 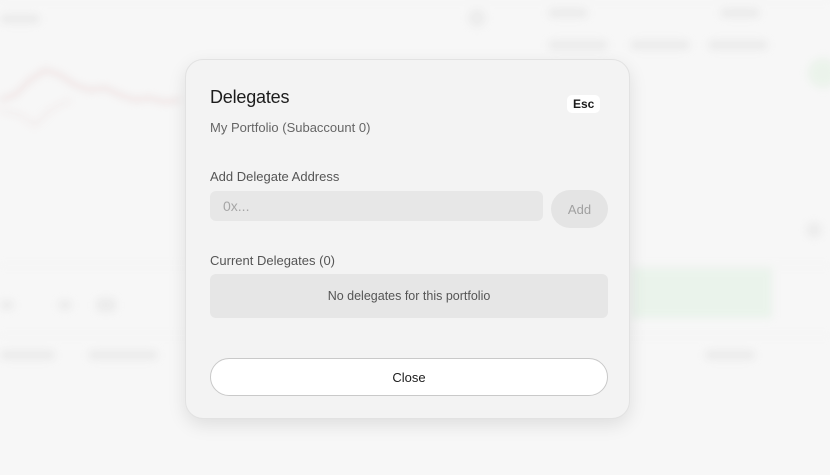 I want to click on add-delegate-label: Add Delegate Address, so click(x=275, y=176).